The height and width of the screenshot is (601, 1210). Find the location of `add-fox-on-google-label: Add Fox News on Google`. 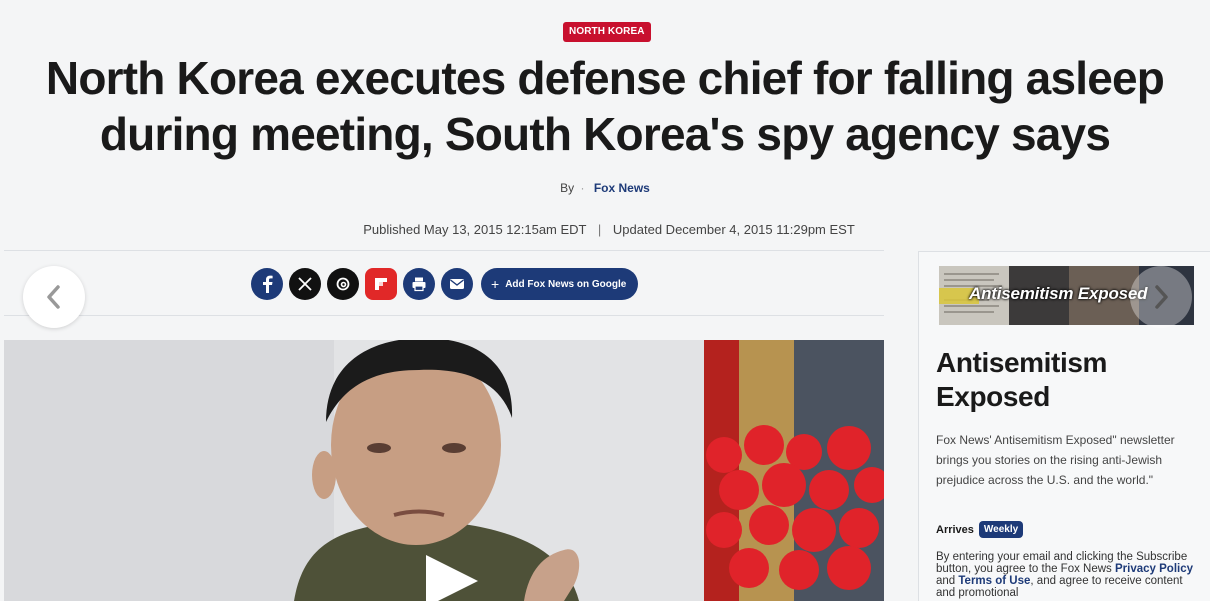

add-fox-on-google-label: Add Fox News on Google is located at coordinates (566, 284).